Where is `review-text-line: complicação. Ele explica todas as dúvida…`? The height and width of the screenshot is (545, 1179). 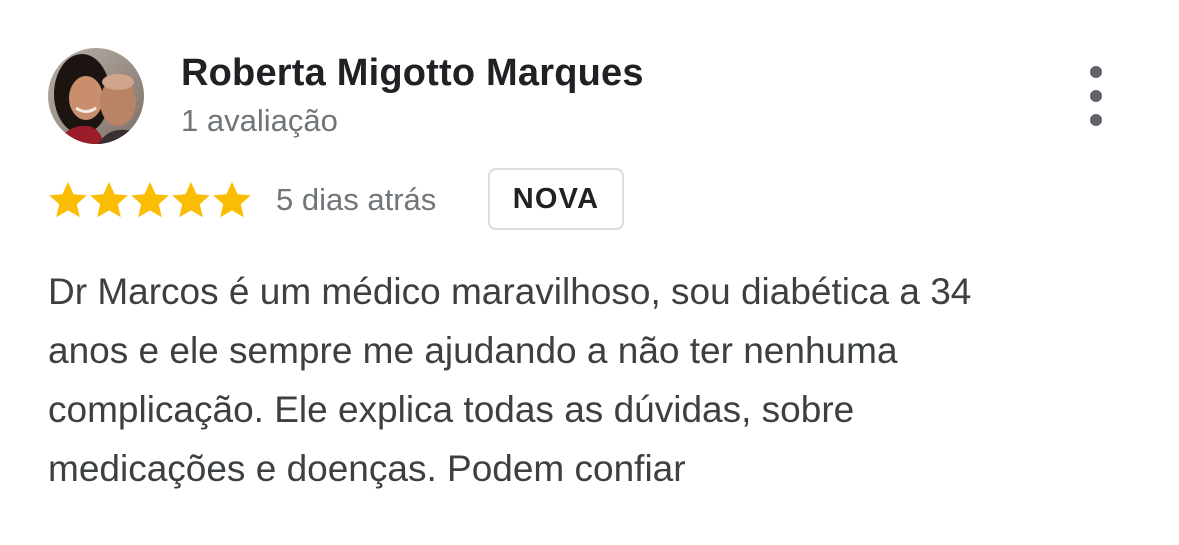
review-text-line: complicação. Ele explica todas as dúvida… is located at coordinates (451, 409).